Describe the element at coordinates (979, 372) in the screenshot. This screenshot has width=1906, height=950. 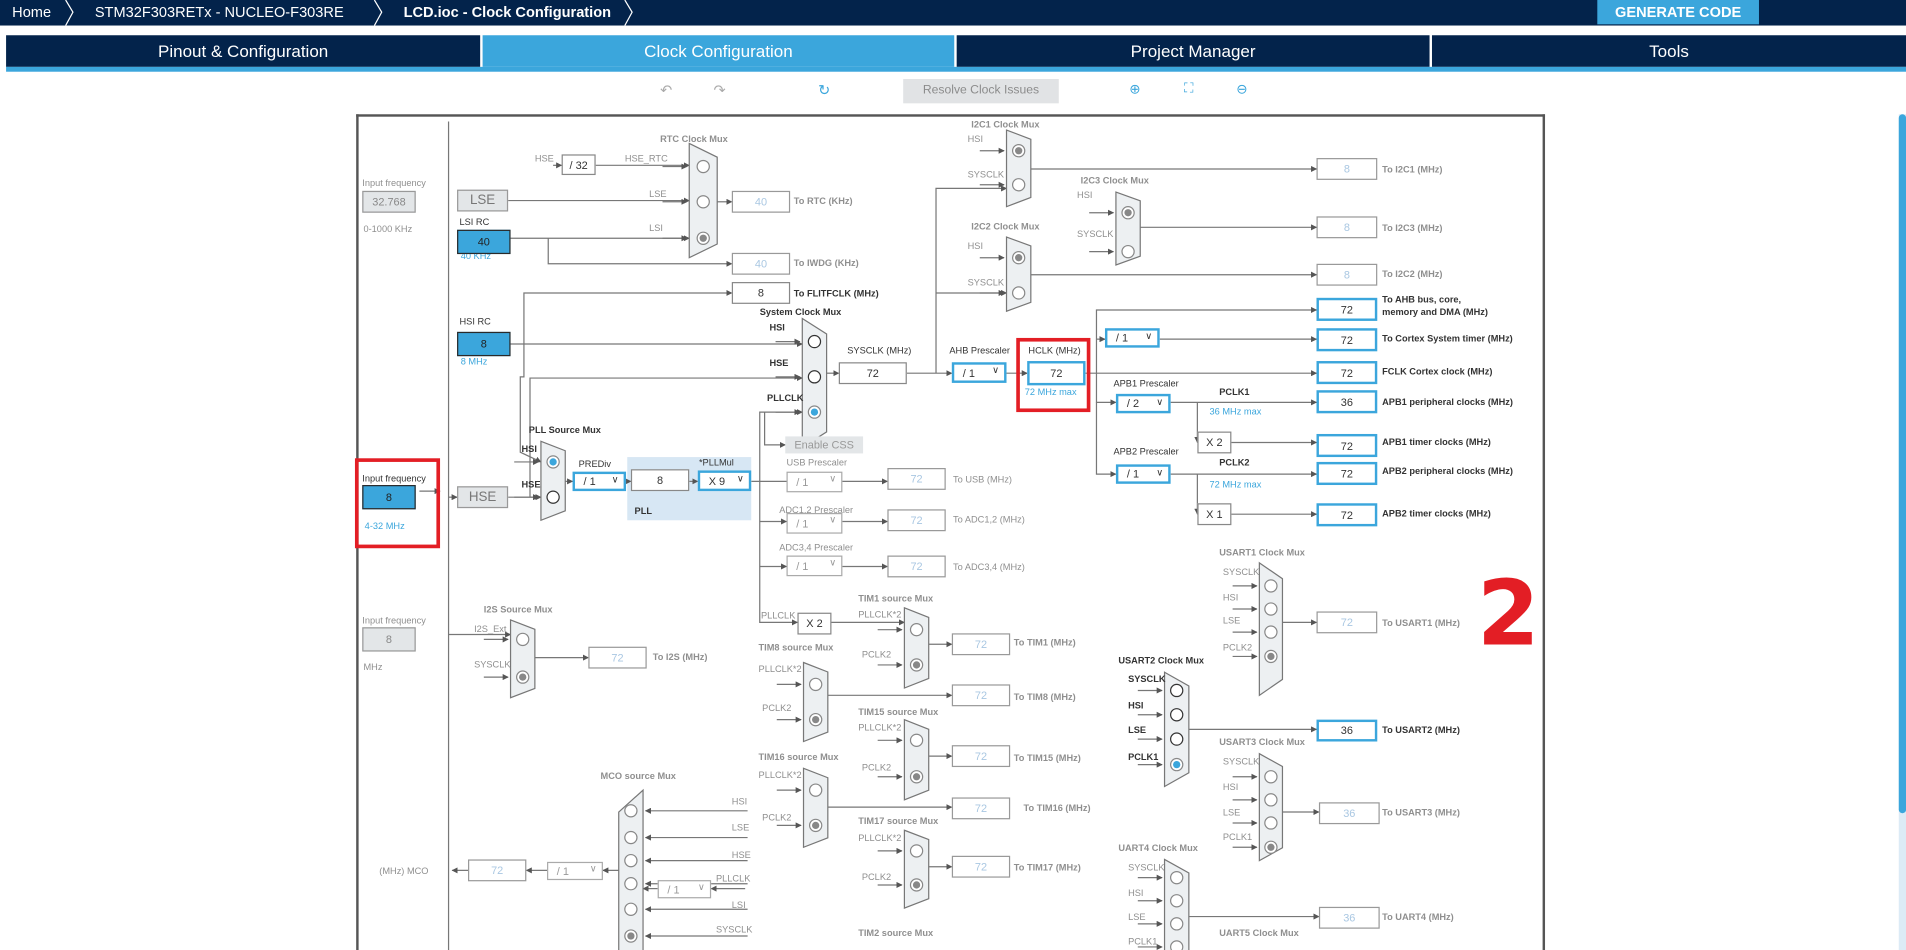
I see `select-ahb: / 1 ∨` at that location.